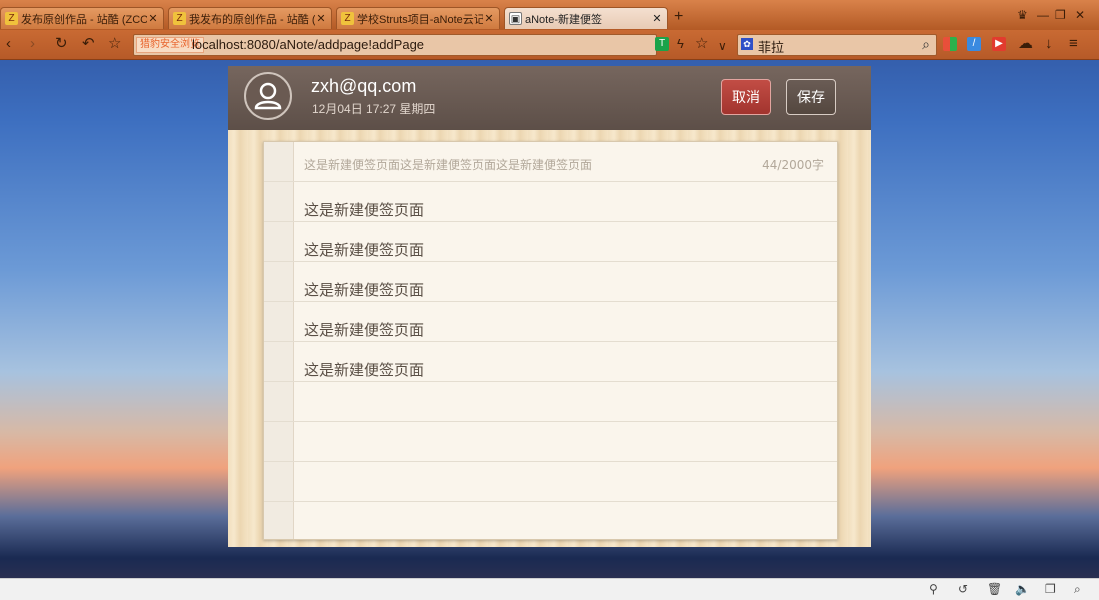 The image size is (1099, 600). Describe the element at coordinates (1050, 589) in the screenshot. I see `window-icon: ❐` at that location.